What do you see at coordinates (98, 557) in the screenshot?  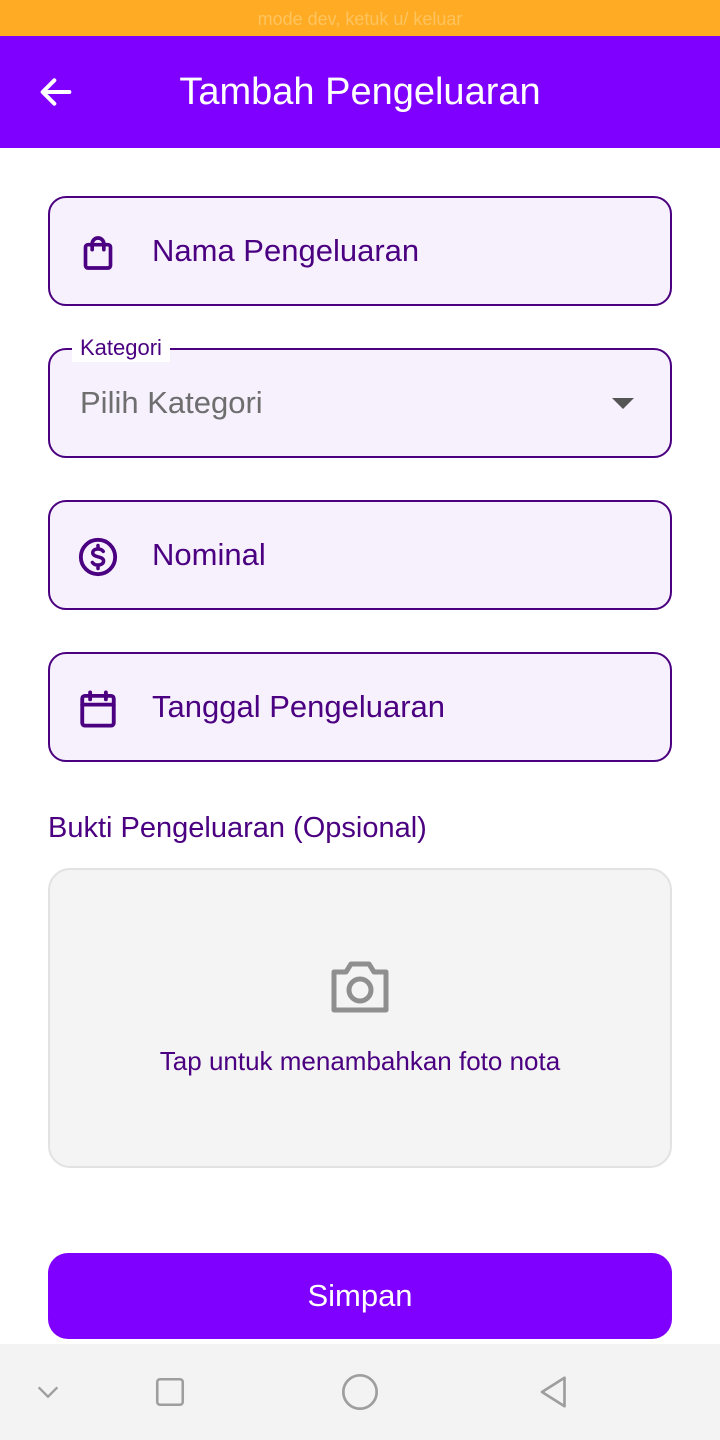 I see `dollar-circle-icon` at bounding box center [98, 557].